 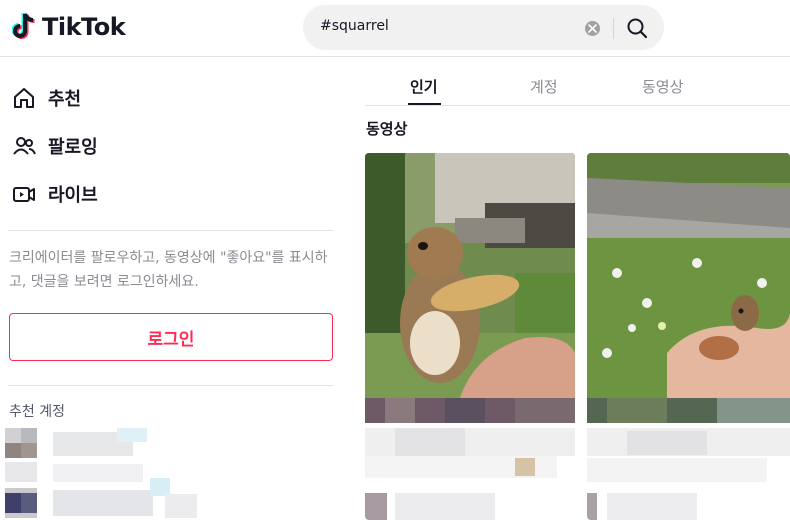 What do you see at coordinates (424, 86) in the screenshot?
I see `tab-top: 인기` at bounding box center [424, 86].